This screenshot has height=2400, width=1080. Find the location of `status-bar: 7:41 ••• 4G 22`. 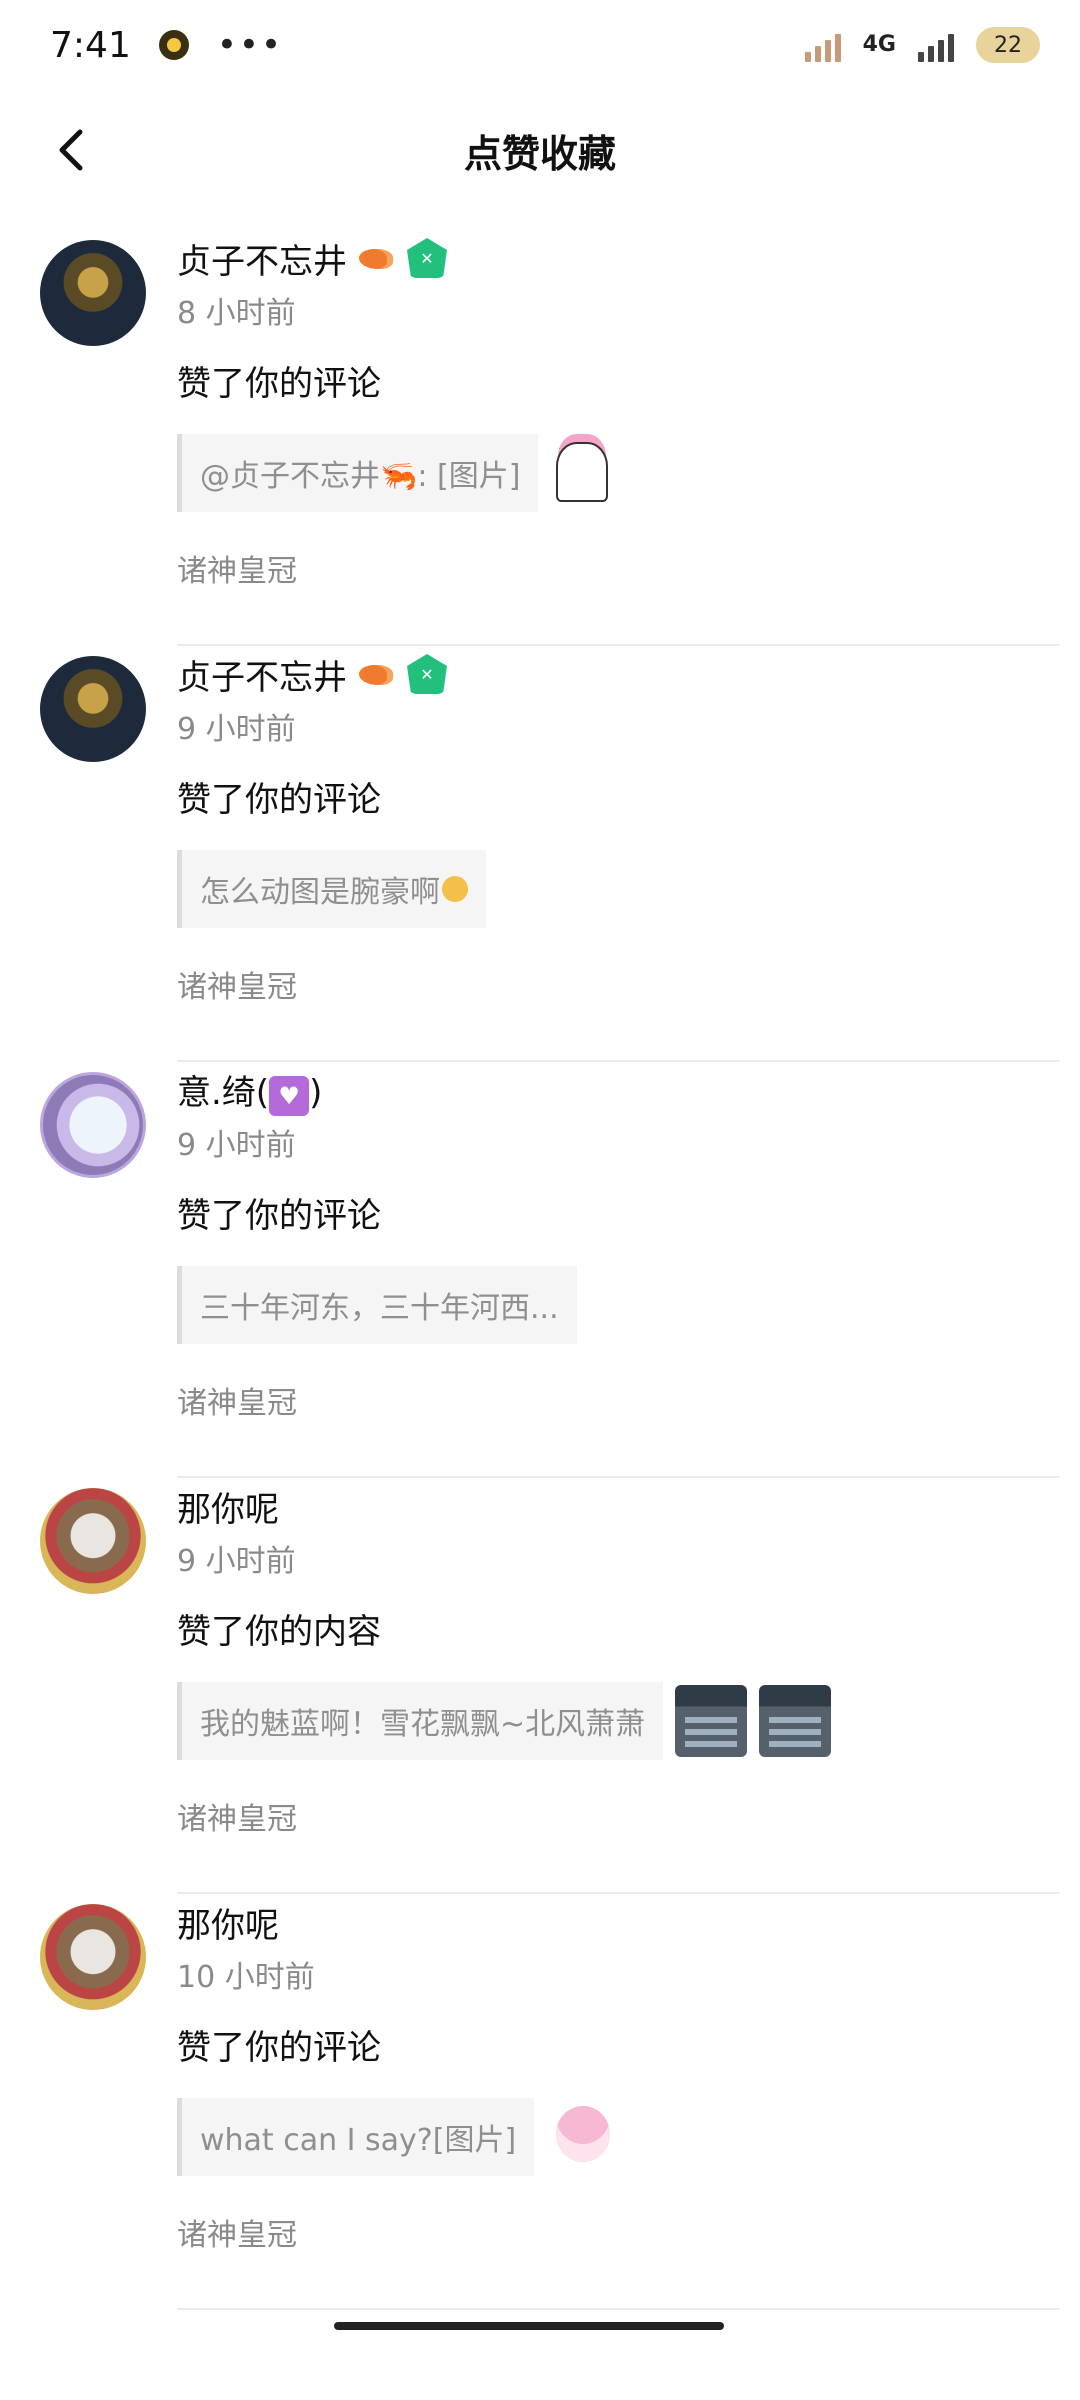

status-bar: 7:41 ••• 4G 22 is located at coordinates (540, 45).